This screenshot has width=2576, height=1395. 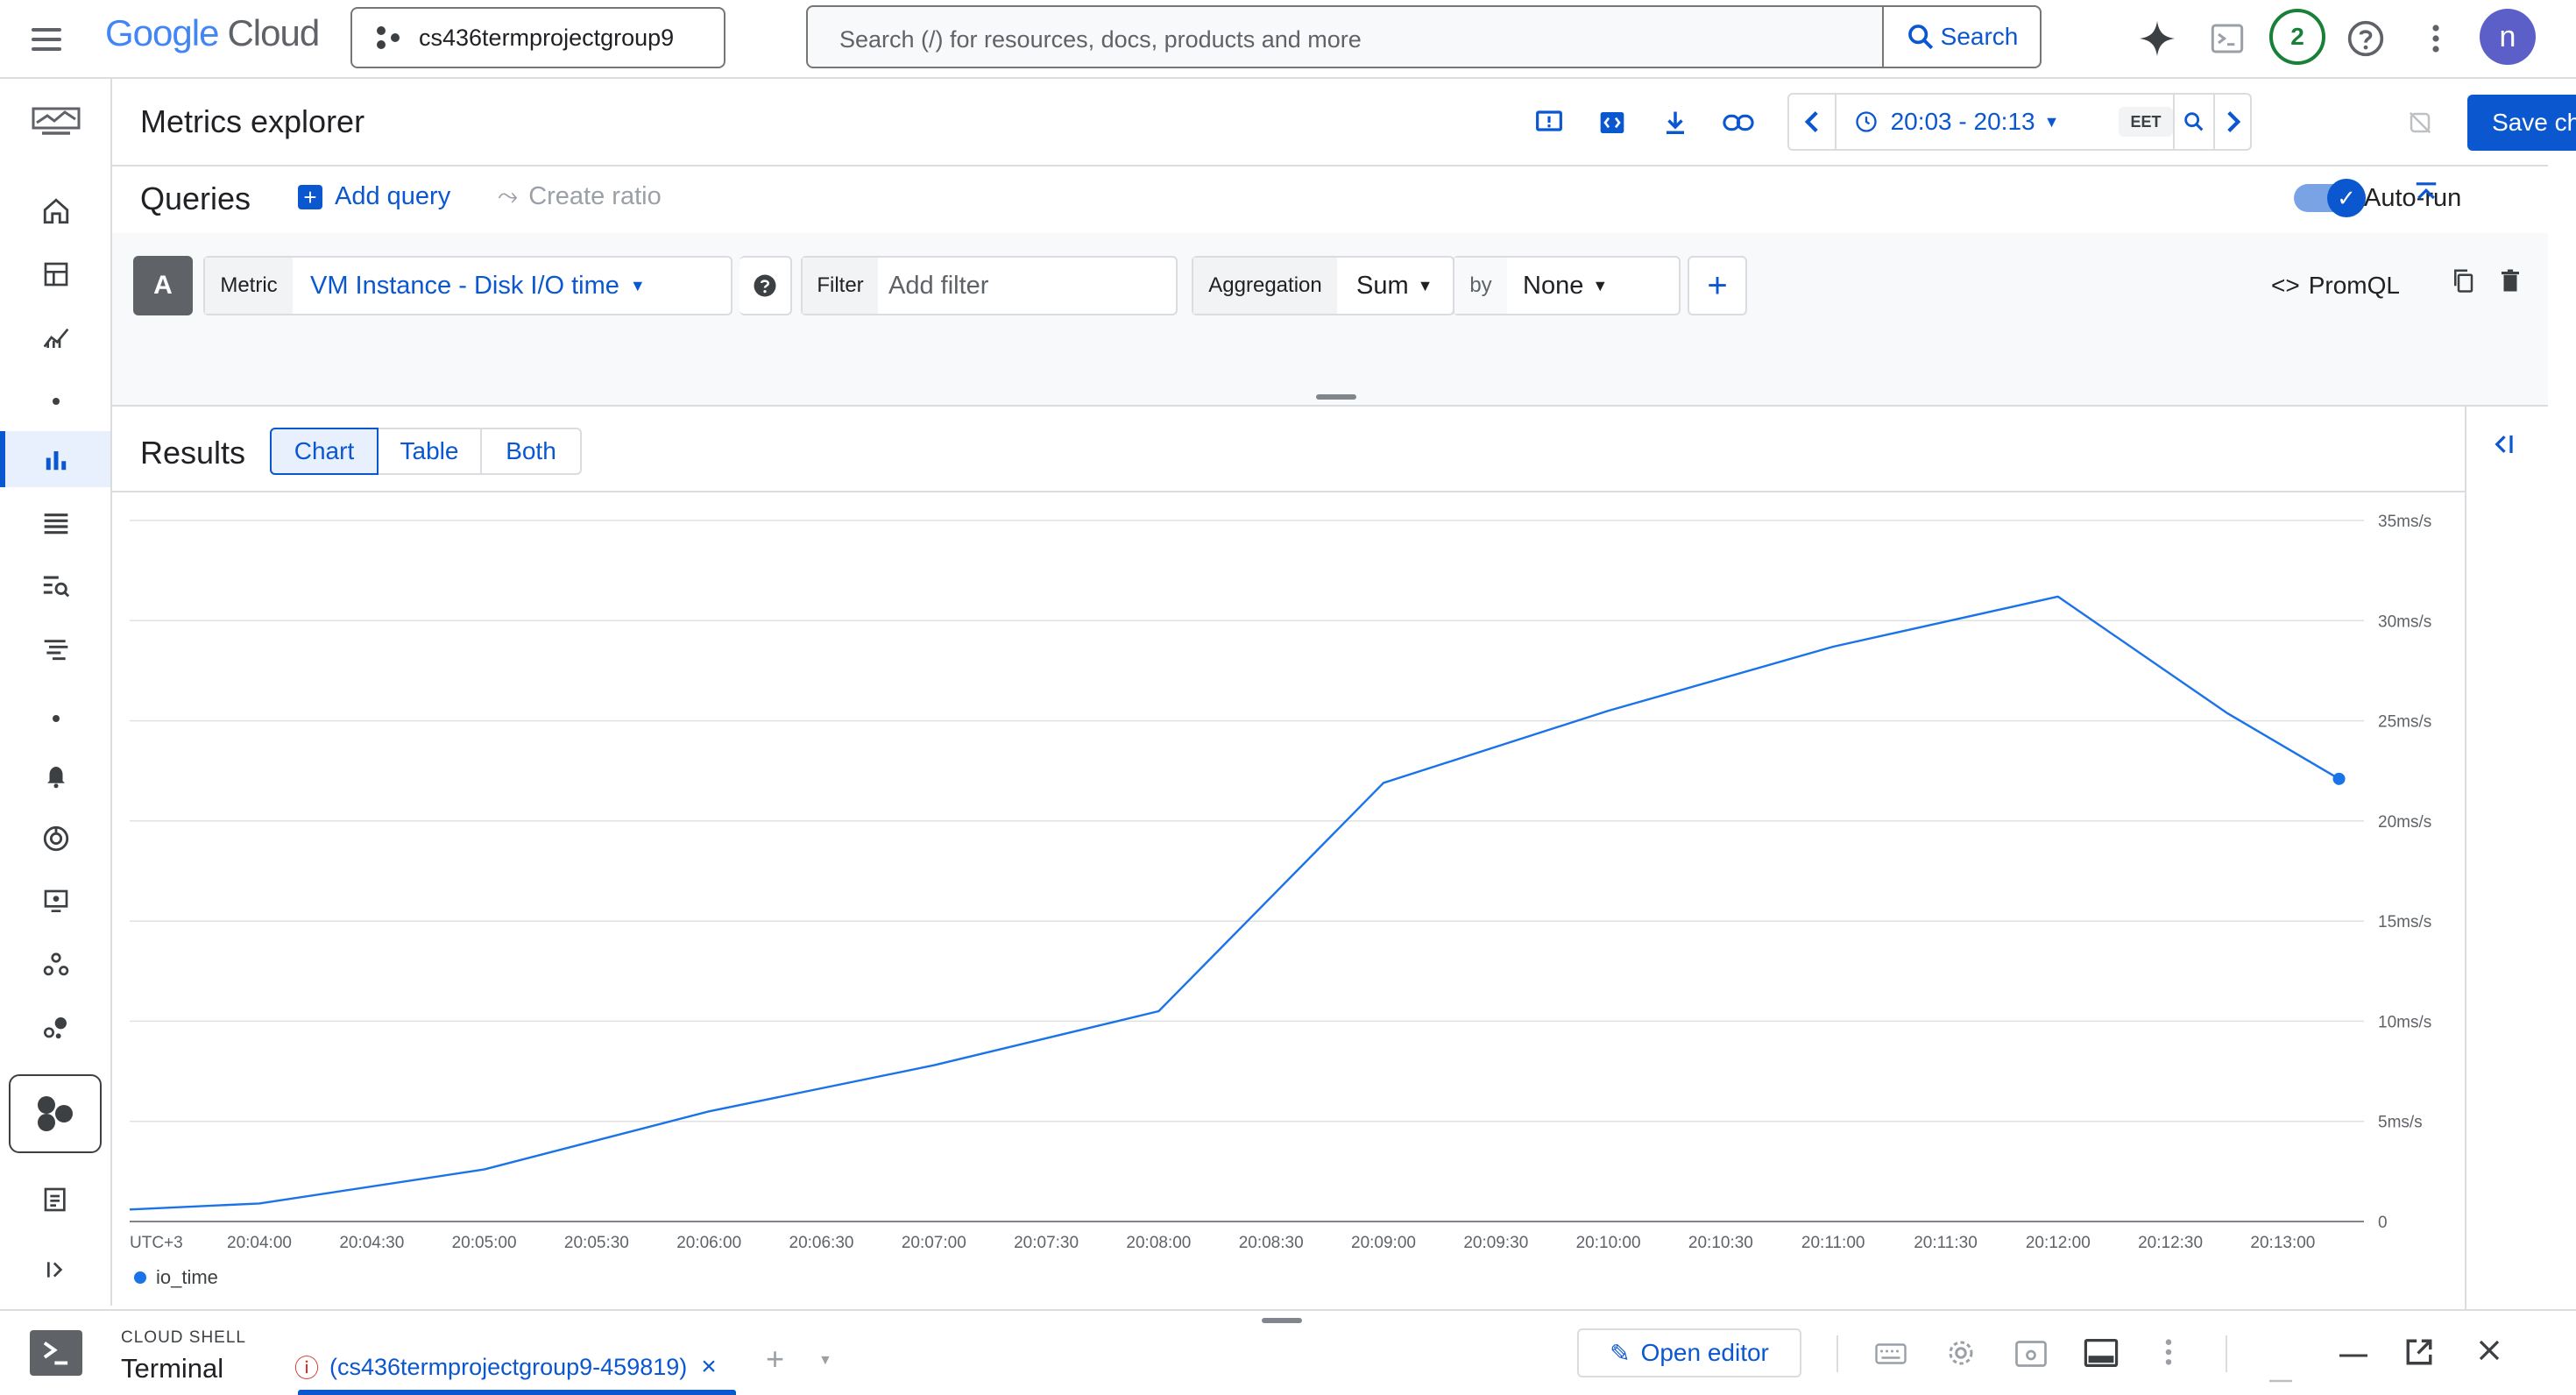 What do you see at coordinates (1383, 1243) in the screenshot?
I see `x-tick-label: 20:09:00` at bounding box center [1383, 1243].